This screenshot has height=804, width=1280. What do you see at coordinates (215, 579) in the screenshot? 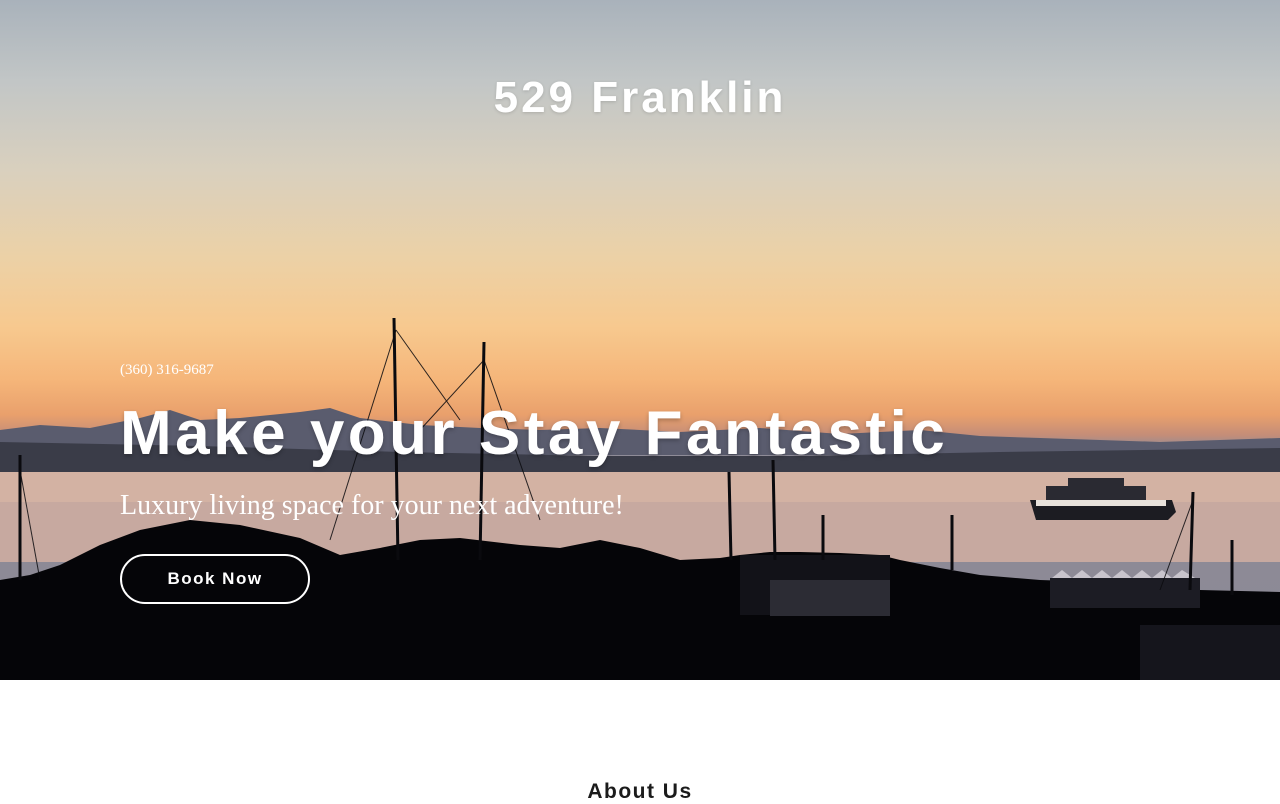
I see `book-now-button: Book Now` at bounding box center [215, 579].